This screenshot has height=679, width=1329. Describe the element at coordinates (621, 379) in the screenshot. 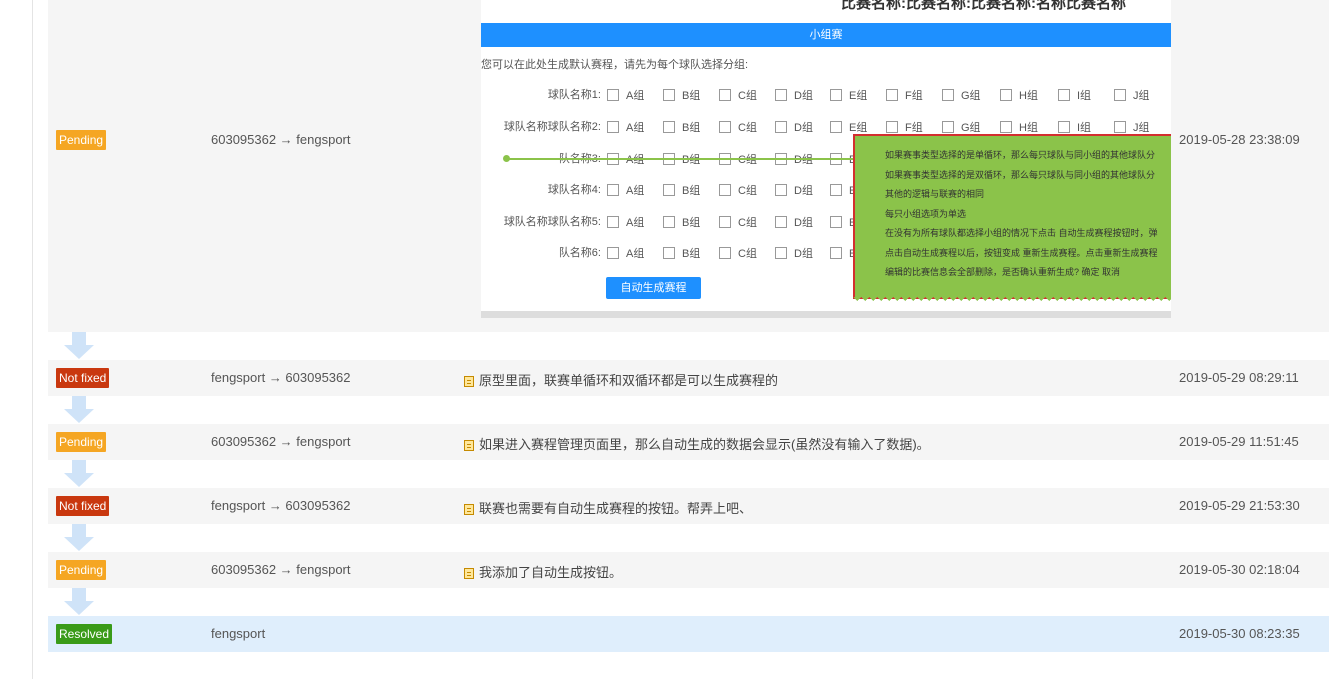

I see `history-note: 原型里面，联赛单循环和双循环都是可以生成赛程的` at that location.